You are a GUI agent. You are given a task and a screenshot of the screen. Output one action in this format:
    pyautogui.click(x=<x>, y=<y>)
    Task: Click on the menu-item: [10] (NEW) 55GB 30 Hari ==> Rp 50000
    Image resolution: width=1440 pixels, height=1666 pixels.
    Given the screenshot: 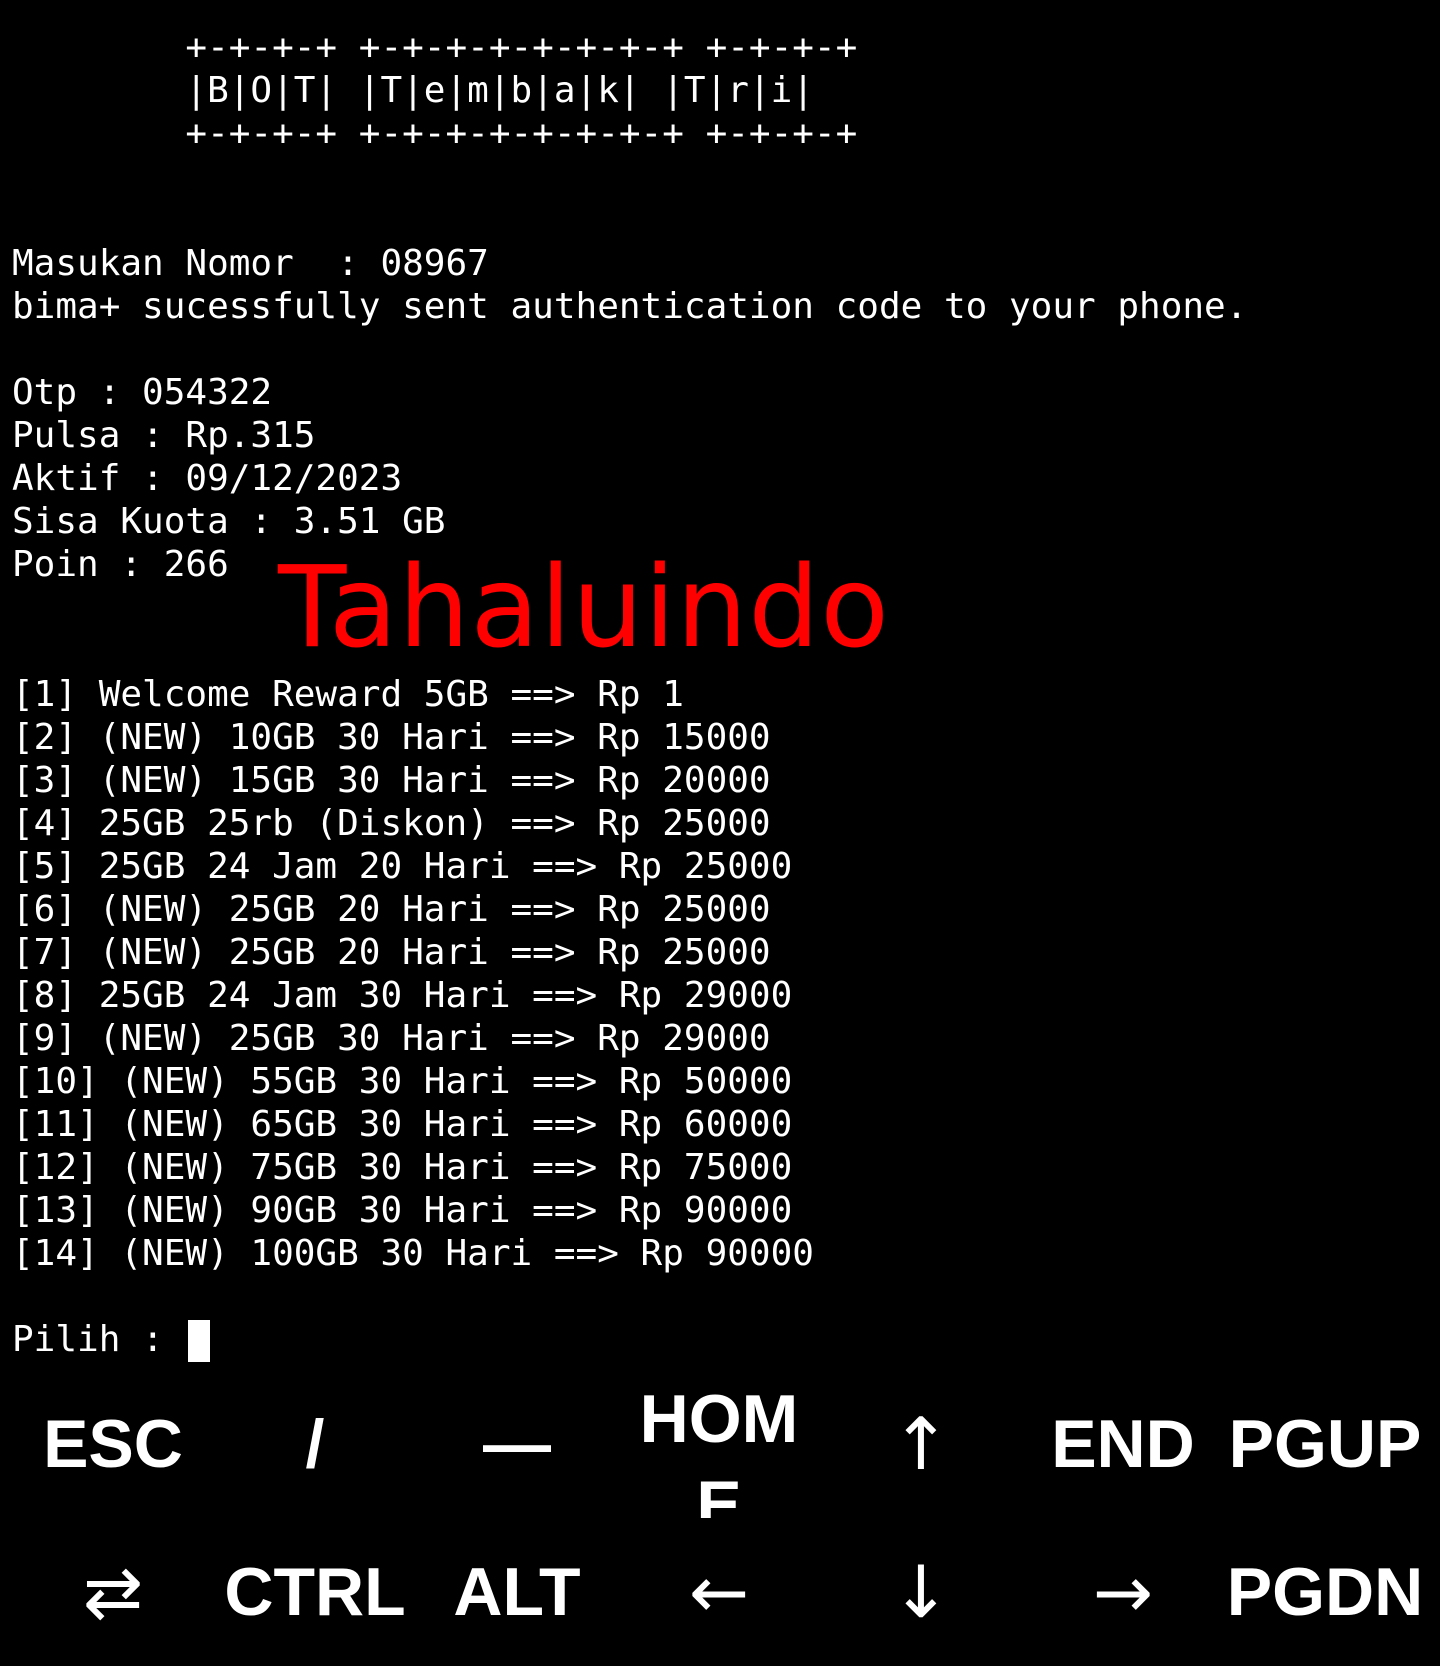 What is the action you would take?
    pyautogui.click(x=402, y=1081)
    